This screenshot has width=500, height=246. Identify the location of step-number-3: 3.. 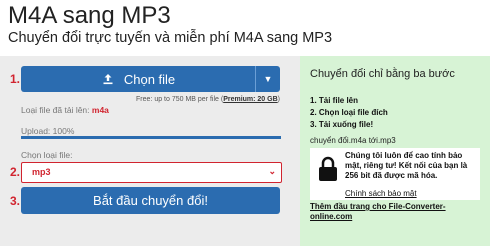
(15, 201).